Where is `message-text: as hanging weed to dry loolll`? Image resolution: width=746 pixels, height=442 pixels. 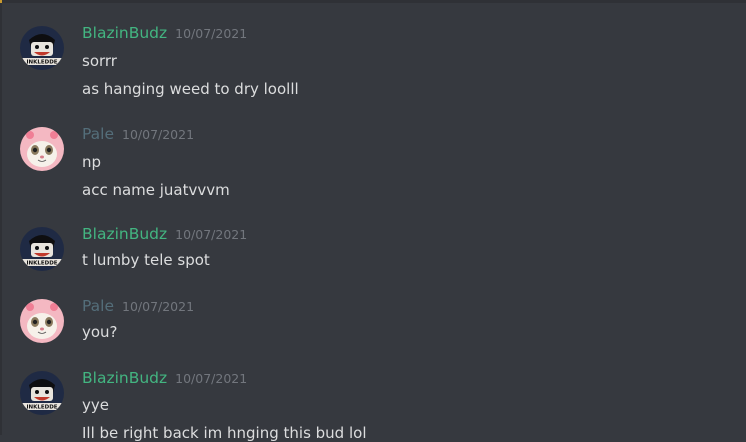
message-text: as hanging weed to dry loolll is located at coordinates (190, 89).